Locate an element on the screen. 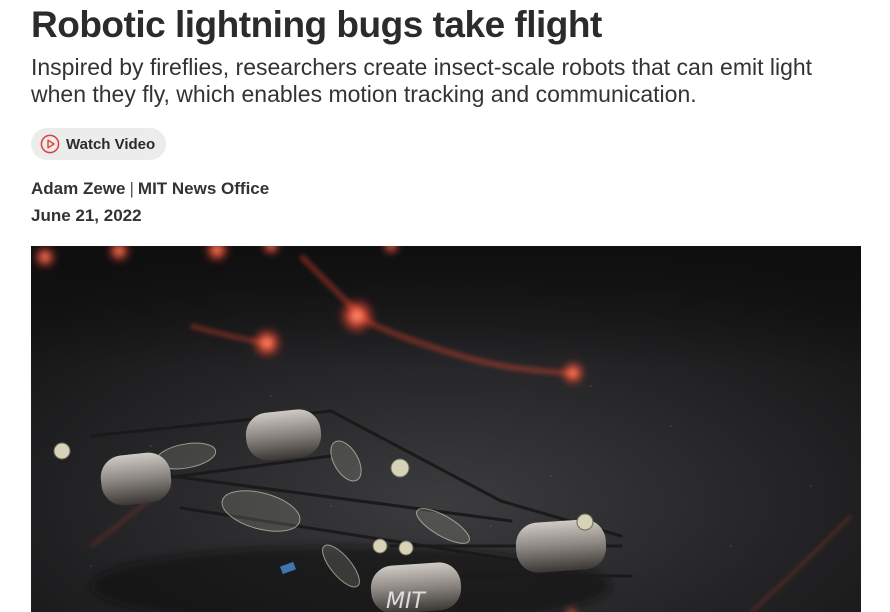  author-link: Adam Zewe is located at coordinates (78, 188).